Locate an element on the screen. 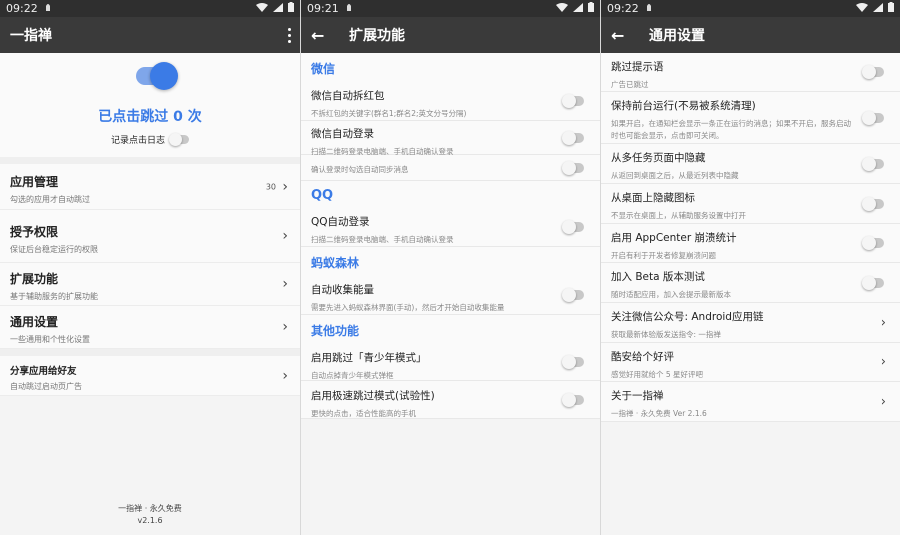 Image resolution: width=900 pixels, height=535 pixels. status-bar: 09:22 is located at coordinates (150, 8).